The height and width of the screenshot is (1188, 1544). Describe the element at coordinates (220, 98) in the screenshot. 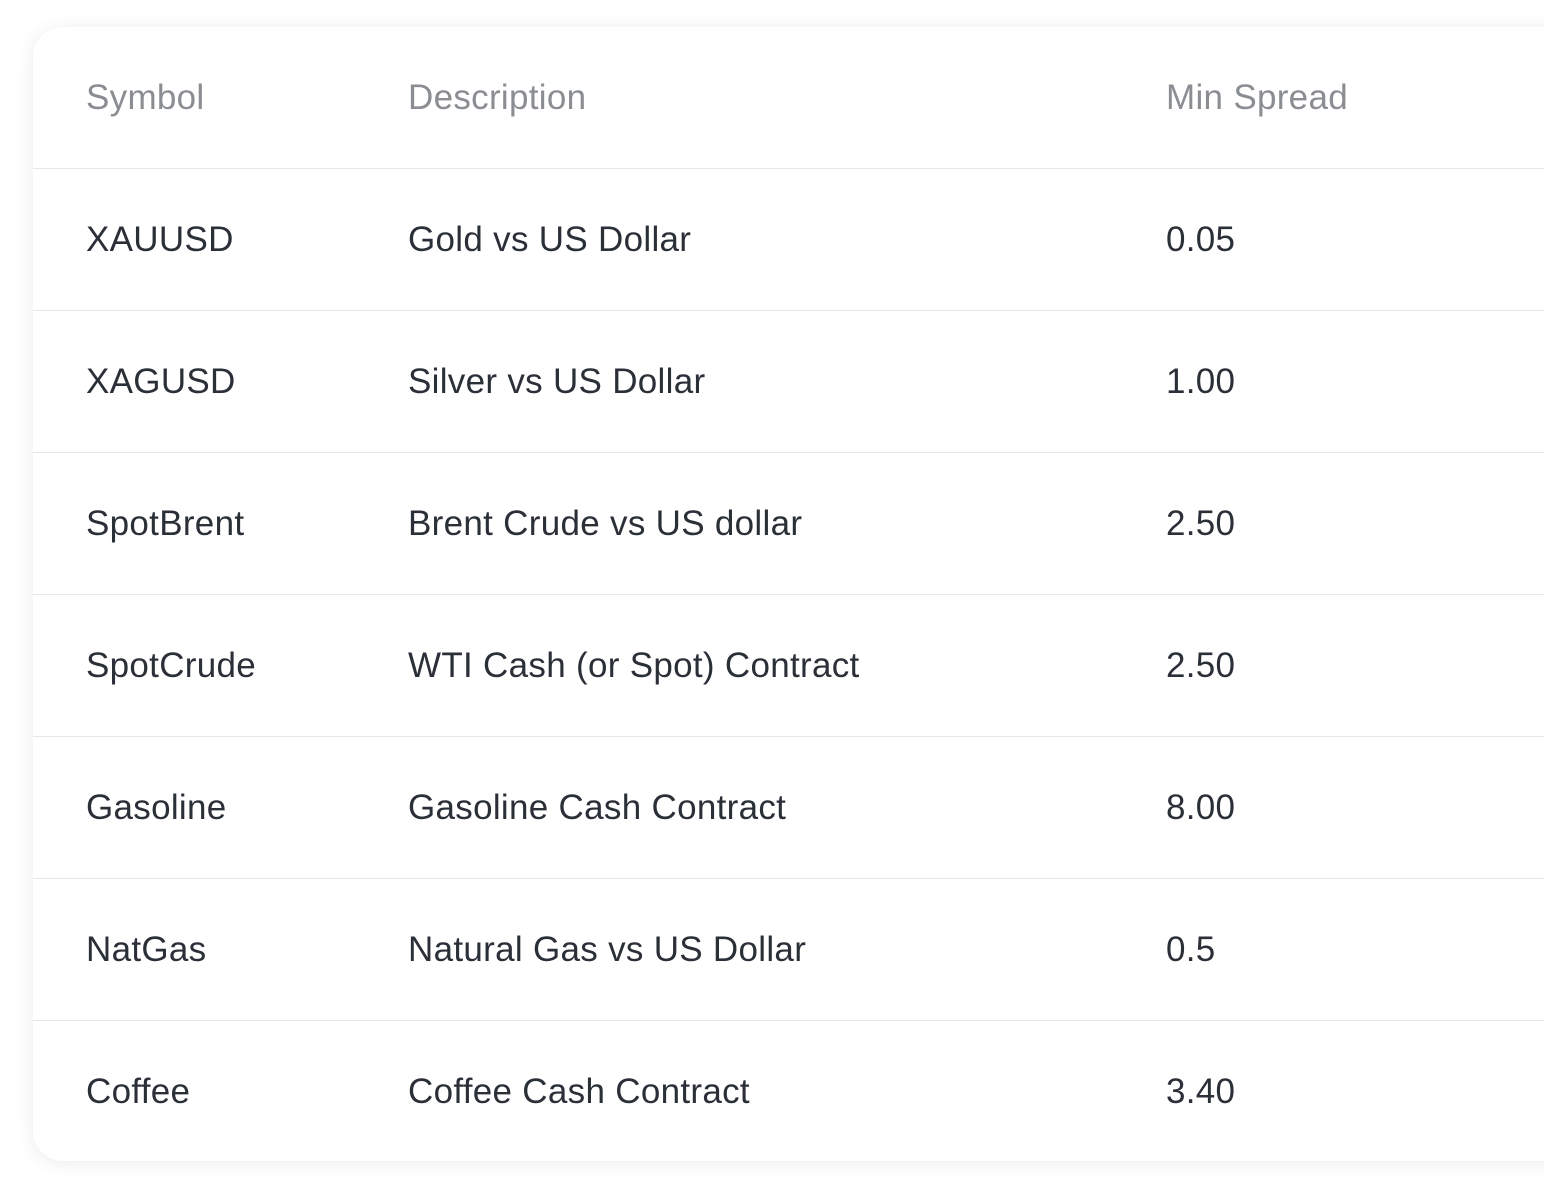

I see `column-header-symbol: Symbol` at that location.